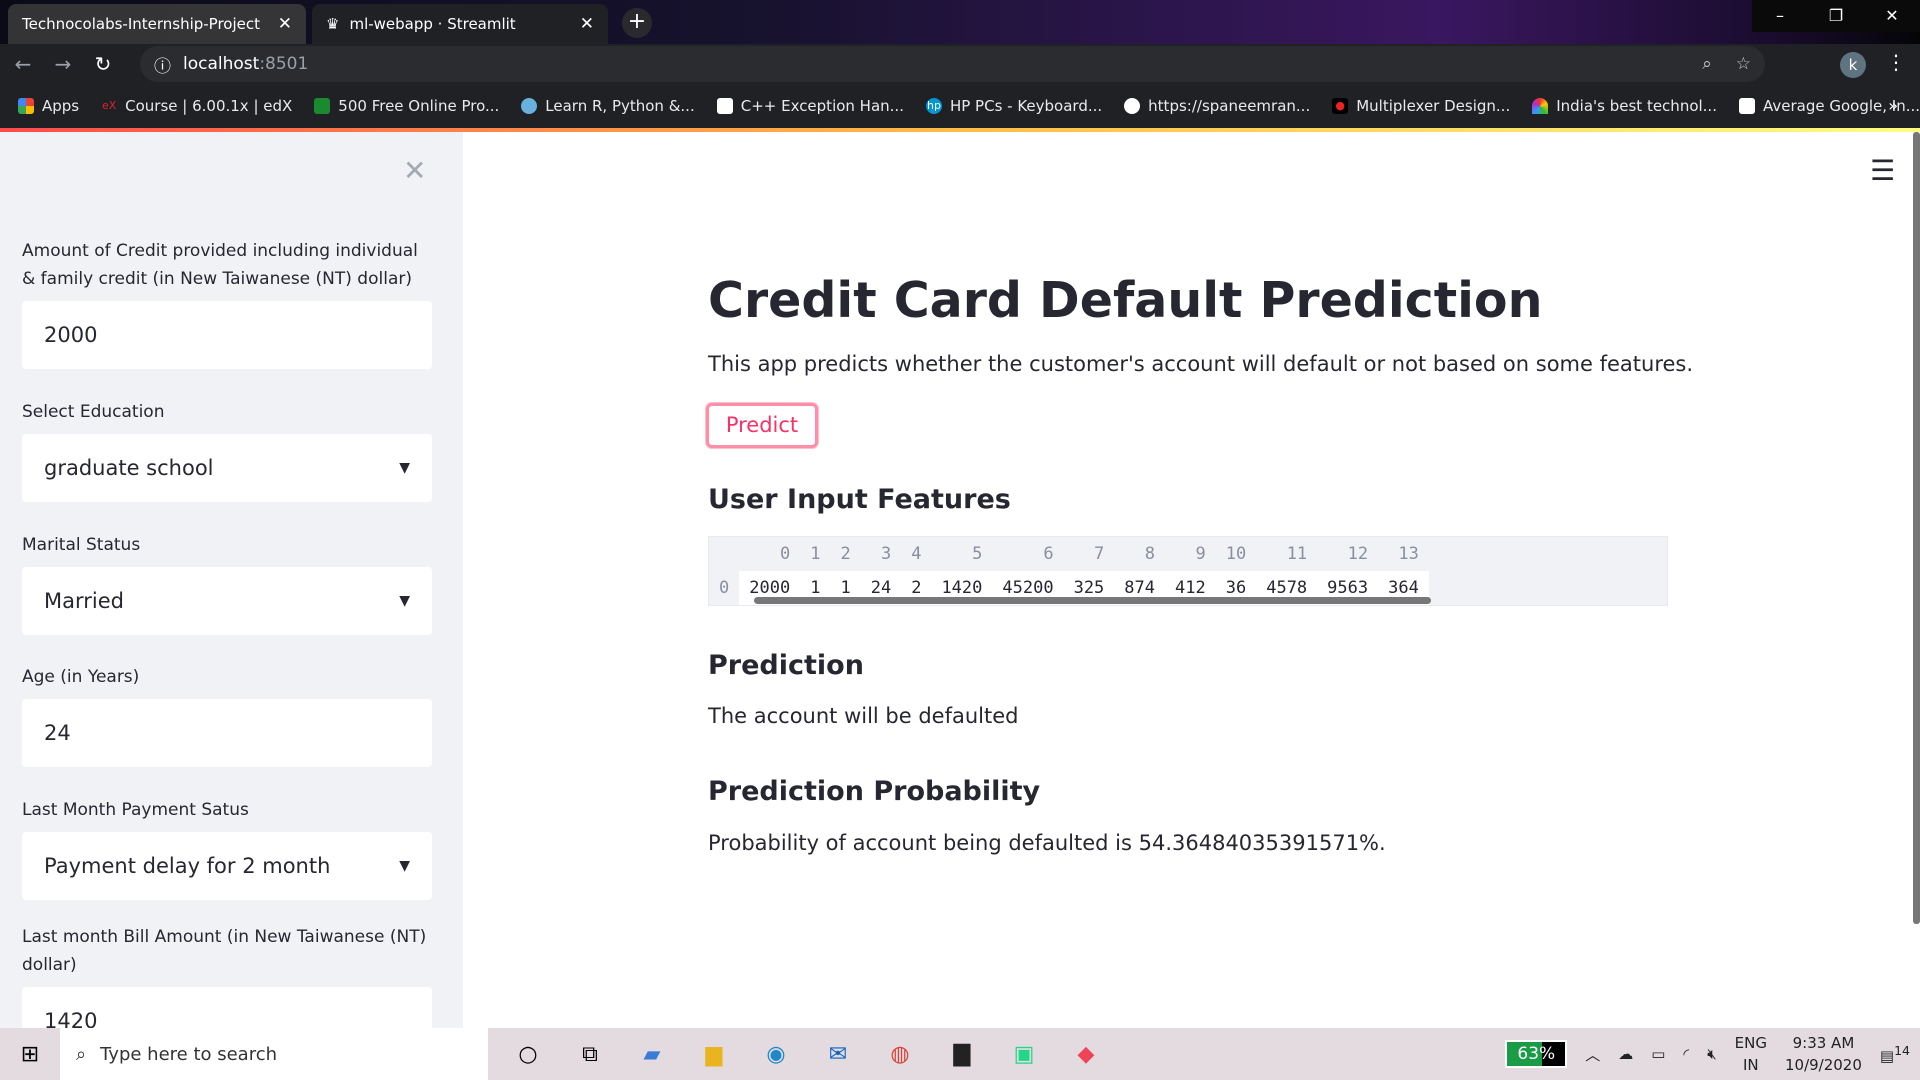 Image resolution: width=1920 pixels, height=1080 pixels. What do you see at coordinates (900, 1054) in the screenshot?
I see `chrome-icon: ◍` at bounding box center [900, 1054].